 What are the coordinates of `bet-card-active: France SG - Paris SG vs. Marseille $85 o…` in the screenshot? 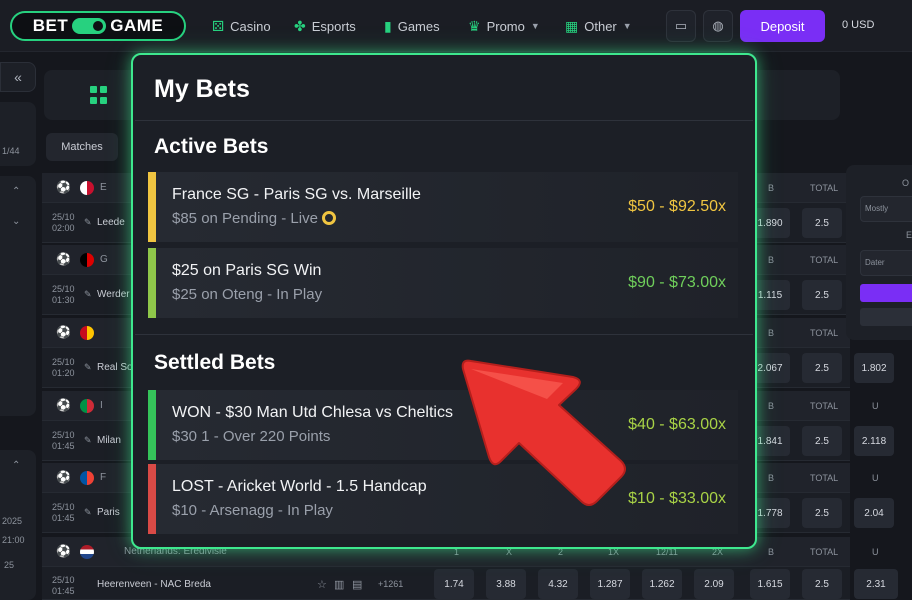 It's located at (443, 207).